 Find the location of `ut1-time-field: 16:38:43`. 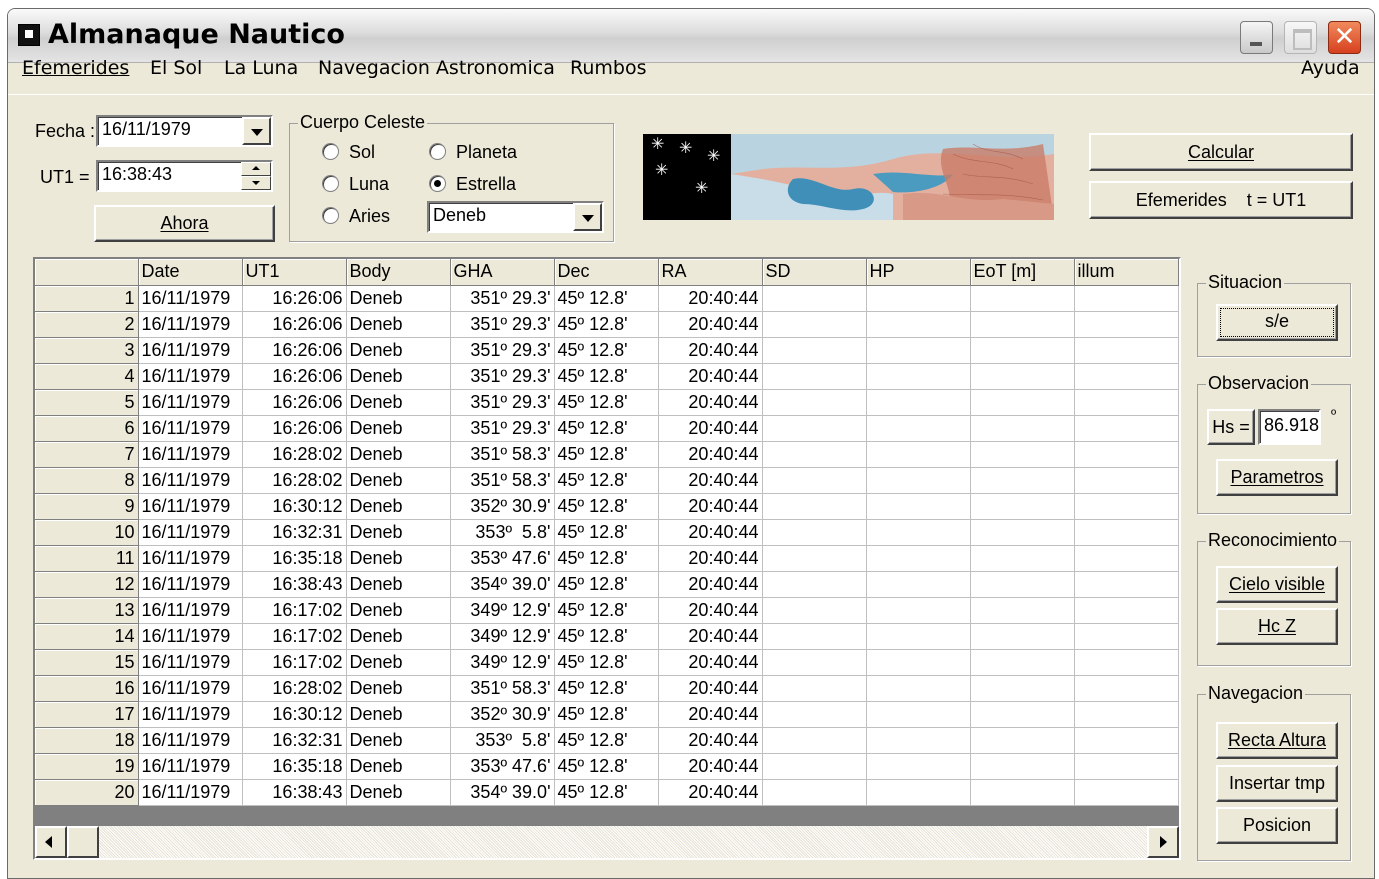

ut1-time-field: 16:38:43 is located at coordinates (184, 176).